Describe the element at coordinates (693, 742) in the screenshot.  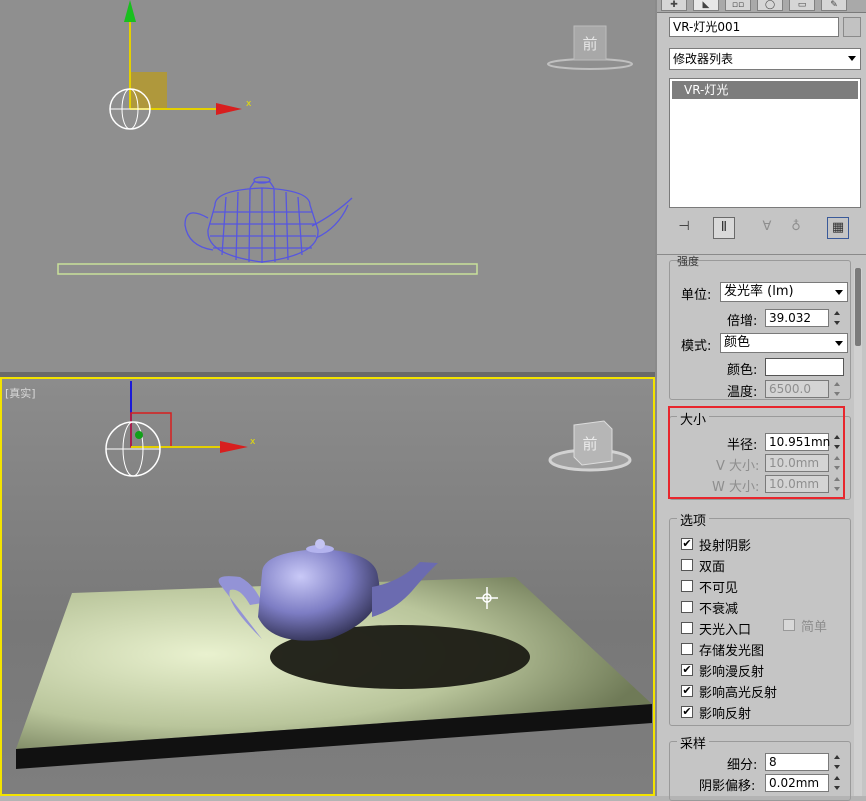
I see `sampling-group-header: 采样` at that location.